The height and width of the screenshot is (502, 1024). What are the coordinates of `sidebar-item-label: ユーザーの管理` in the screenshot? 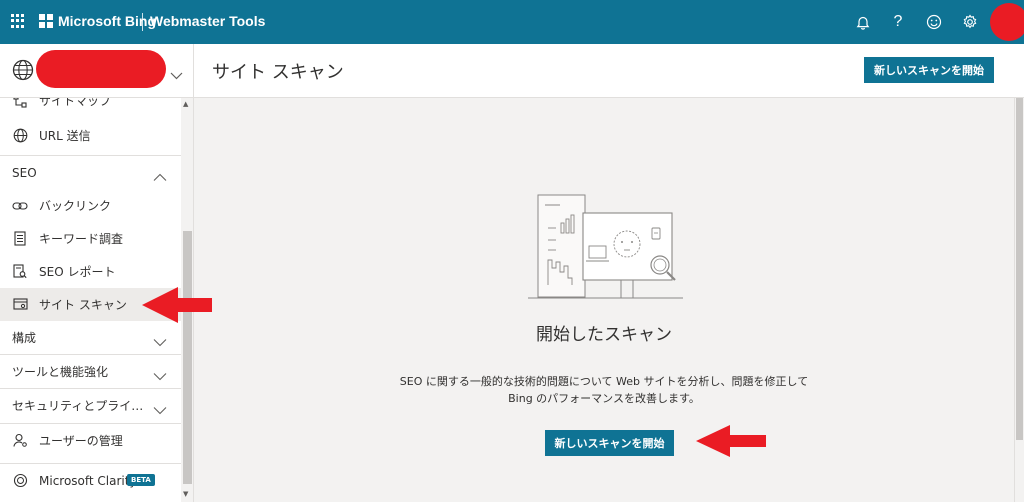 It's located at (81, 441).